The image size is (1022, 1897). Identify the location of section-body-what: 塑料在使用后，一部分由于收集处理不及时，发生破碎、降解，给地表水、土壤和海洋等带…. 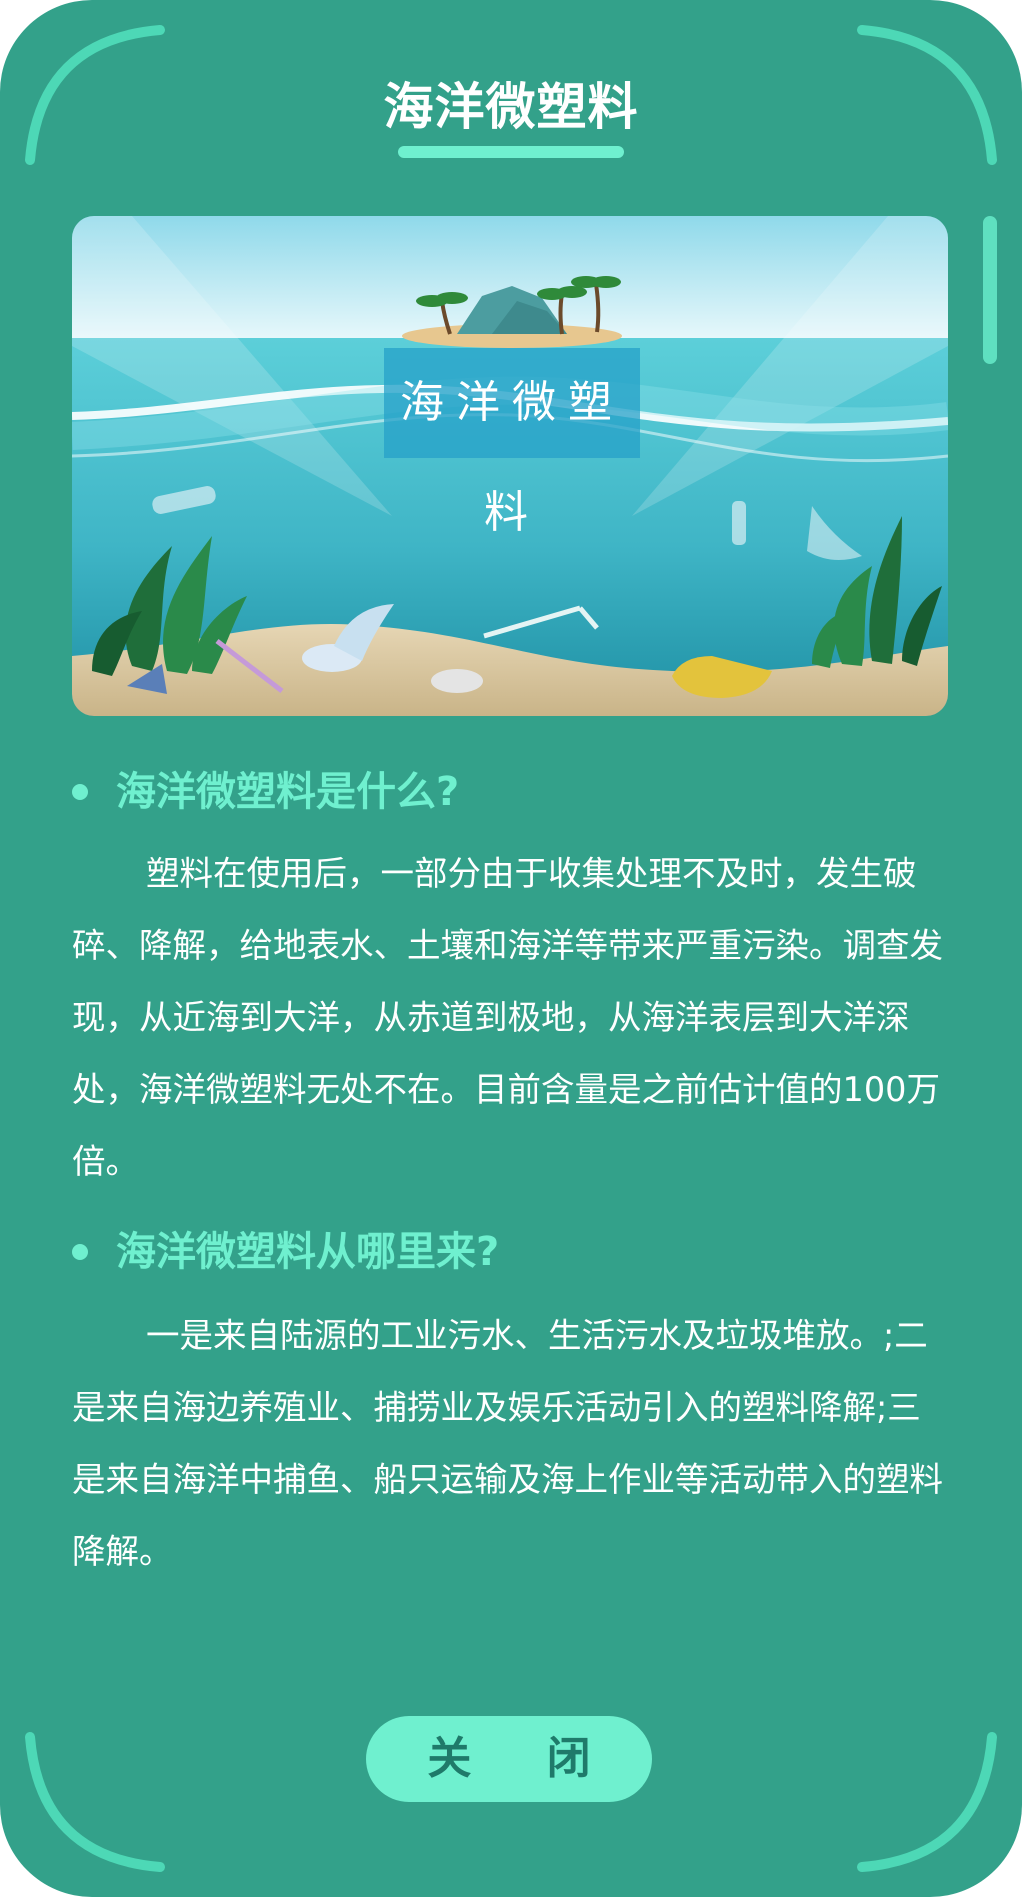
(507, 1017).